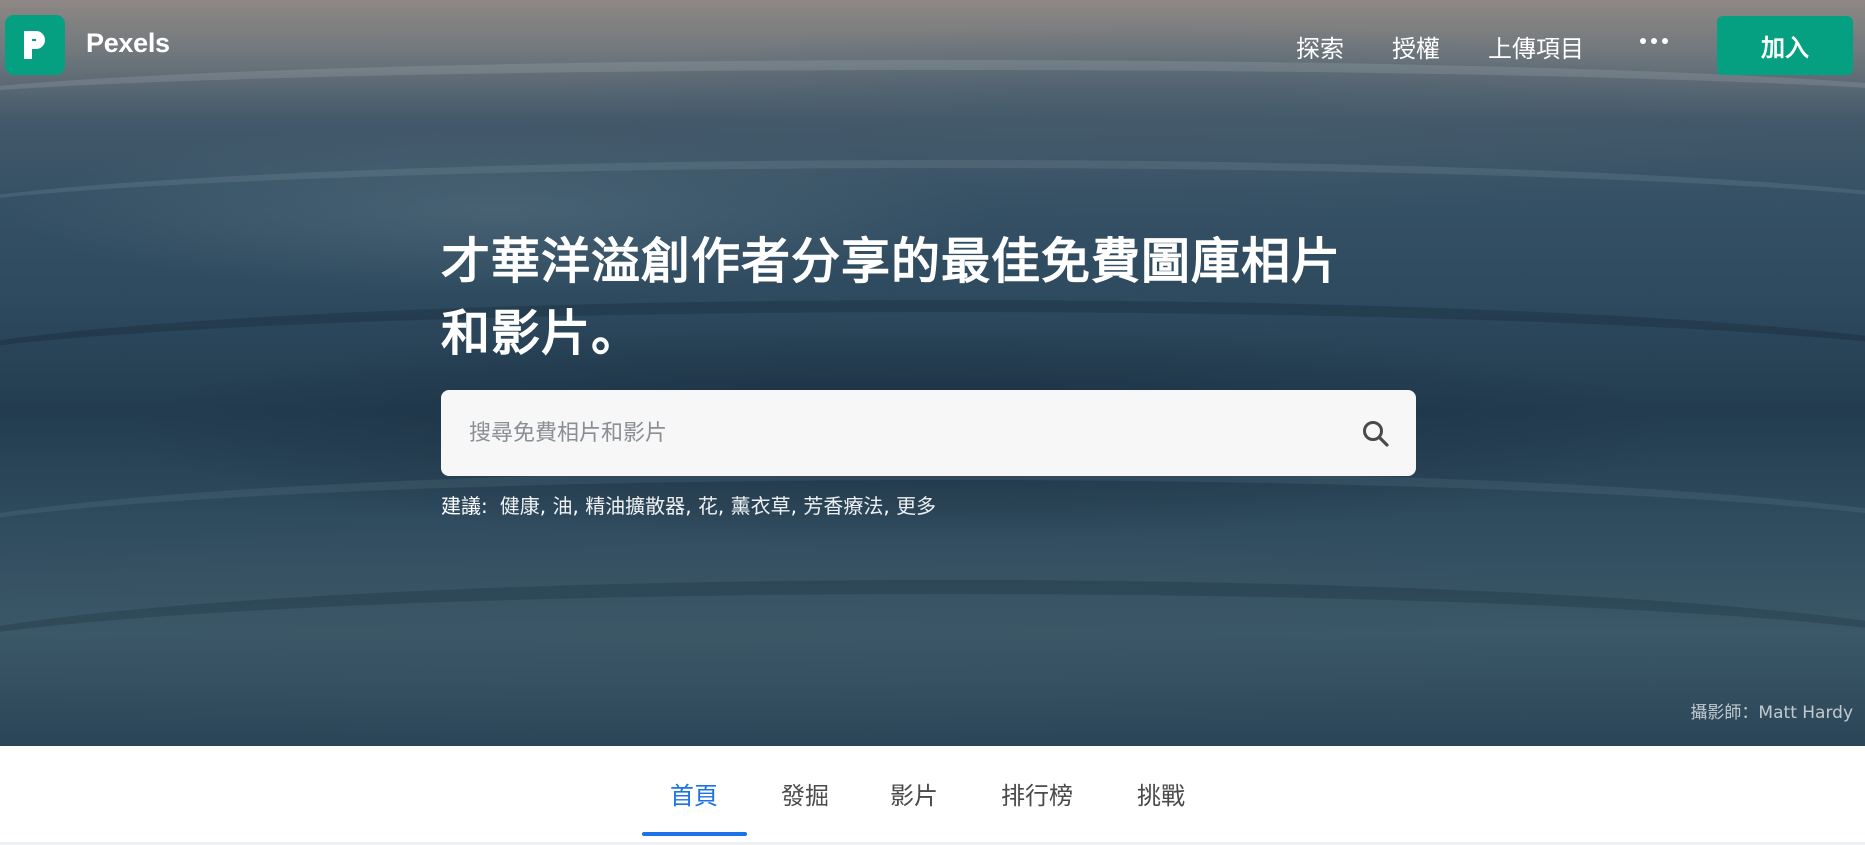  What do you see at coordinates (914, 793) in the screenshot?
I see `tab-videos: 影片` at bounding box center [914, 793].